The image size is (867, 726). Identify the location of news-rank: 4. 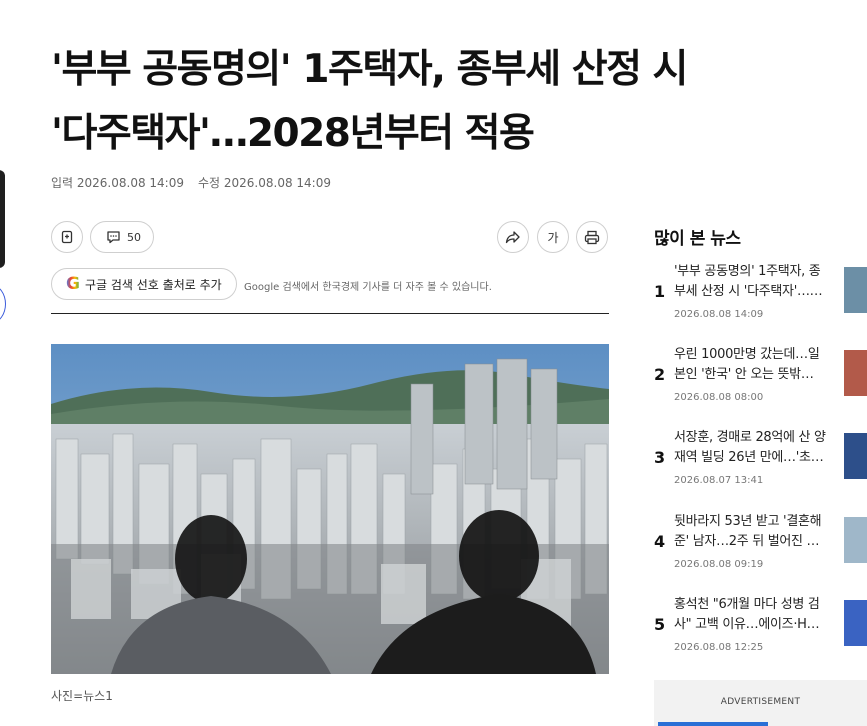
(660, 541).